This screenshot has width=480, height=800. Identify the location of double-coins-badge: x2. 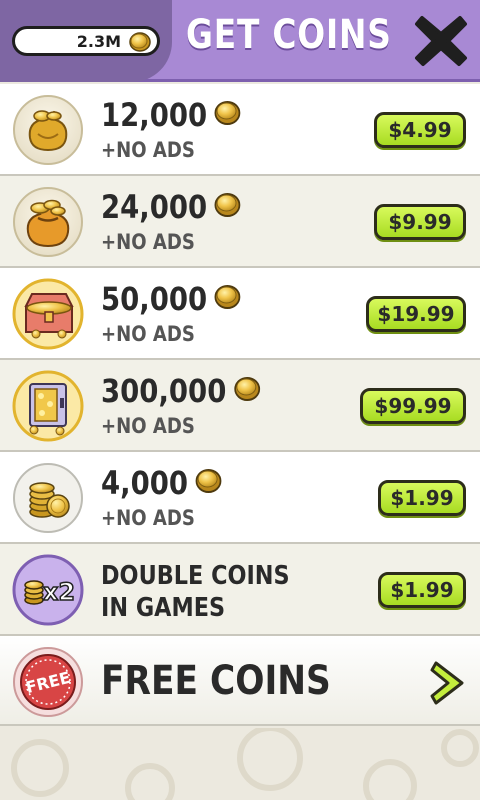
(59, 592).